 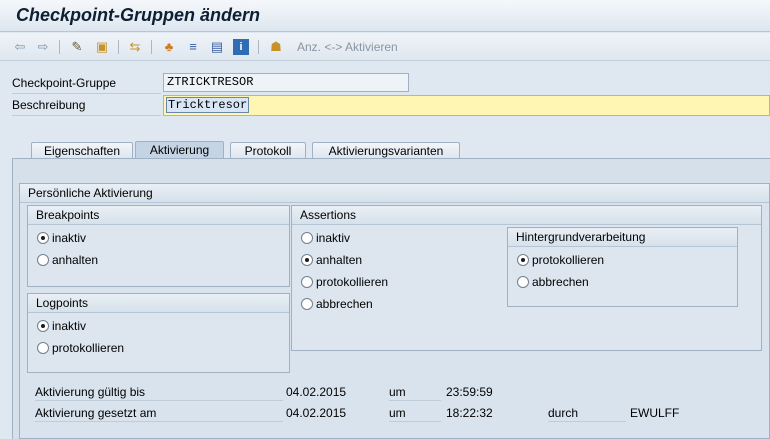 What do you see at coordinates (526, 215) in the screenshot?
I see `group-title: Assertions` at bounding box center [526, 215].